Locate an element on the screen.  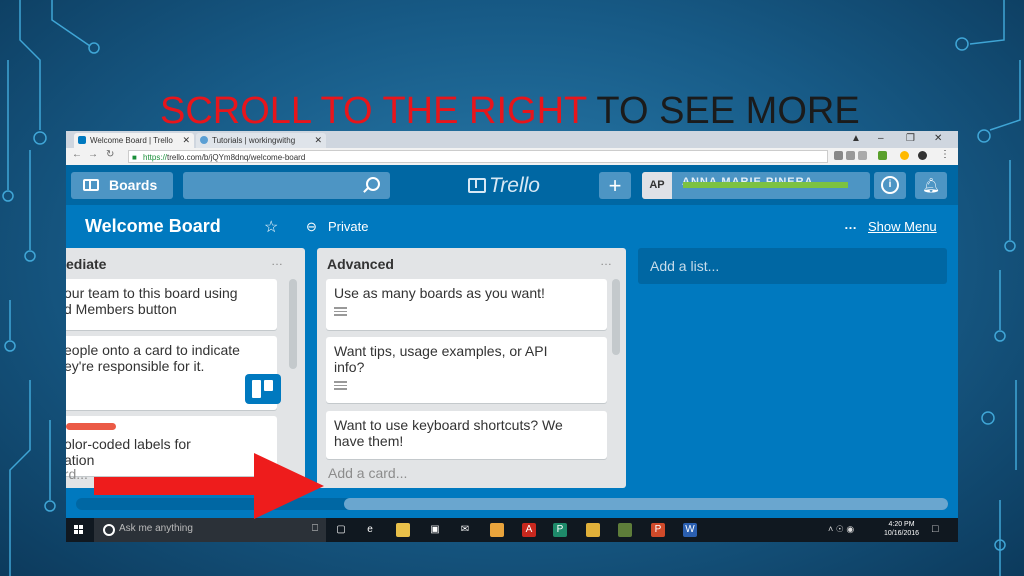
tab-label: Tutorials | workingwithg is located at coordinates (254, 140).